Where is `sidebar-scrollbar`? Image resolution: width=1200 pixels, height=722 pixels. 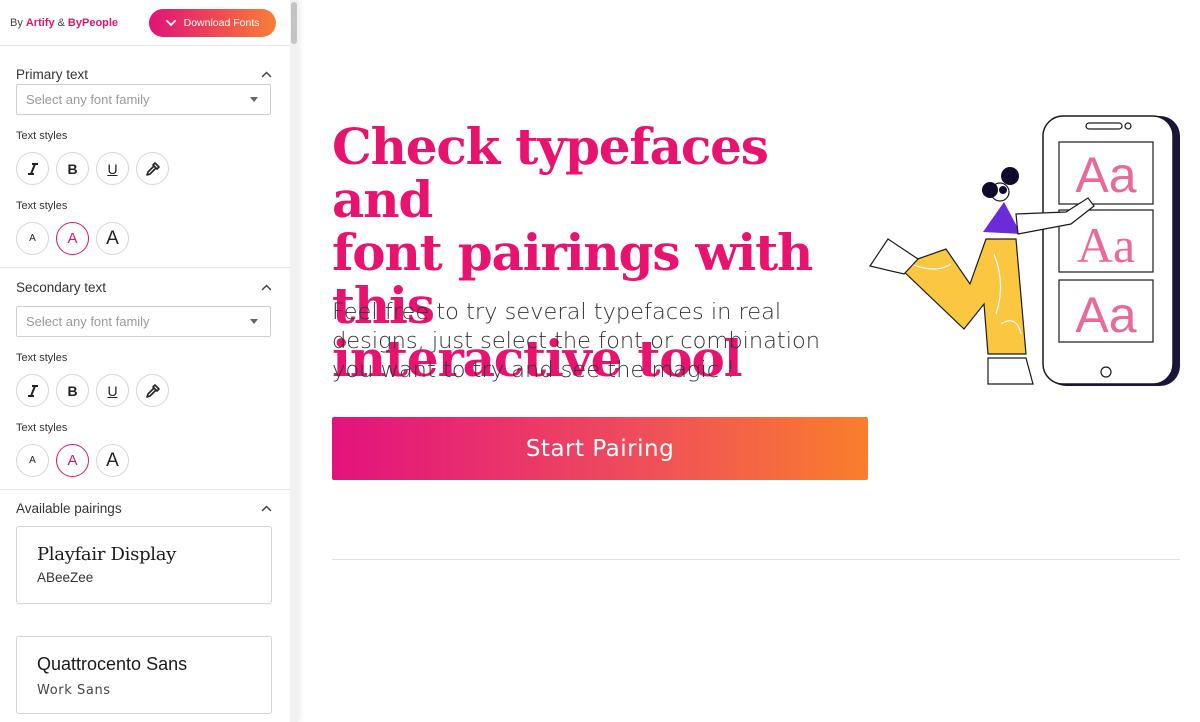
sidebar-scrollbar is located at coordinates (294, 361).